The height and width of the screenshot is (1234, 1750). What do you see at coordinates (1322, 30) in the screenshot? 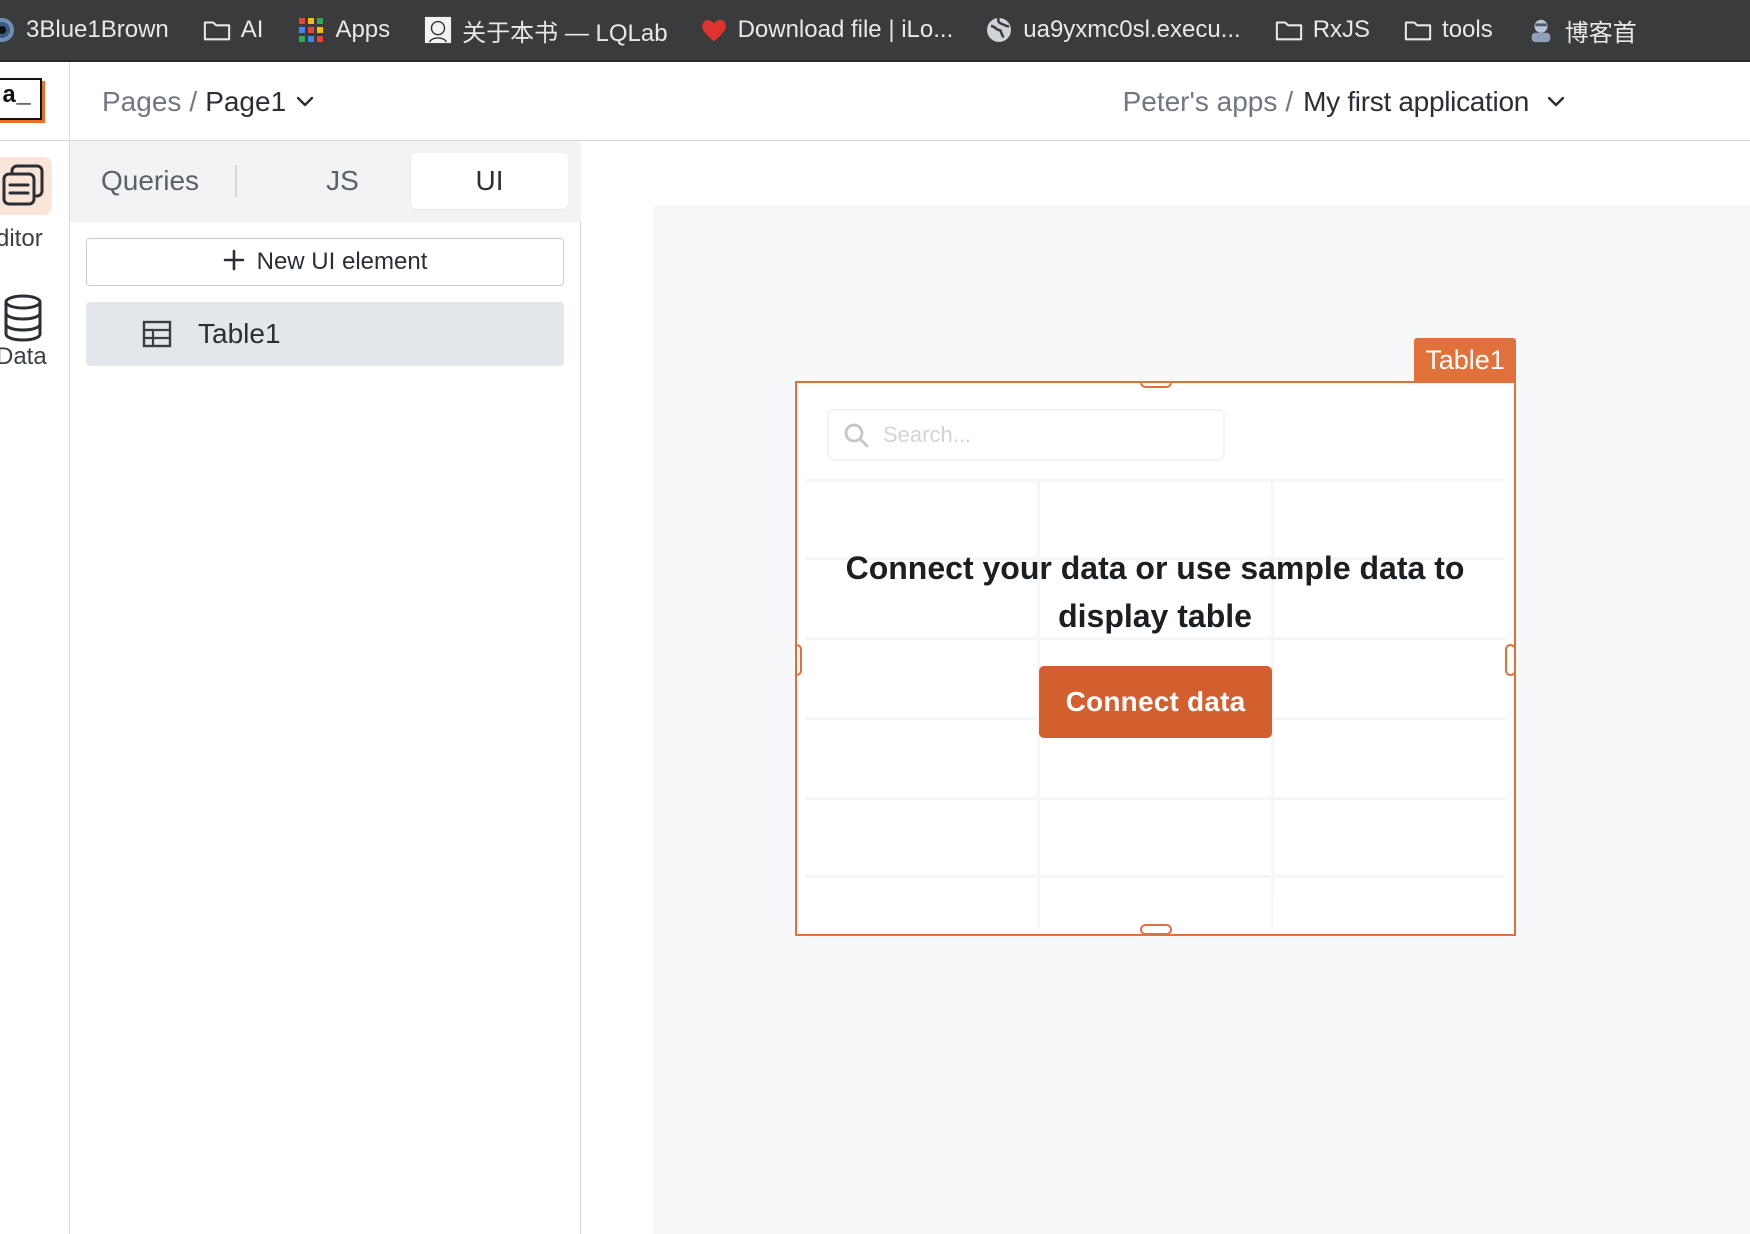
I see `bookmark-rxjs: RxJS` at bounding box center [1322, 30].